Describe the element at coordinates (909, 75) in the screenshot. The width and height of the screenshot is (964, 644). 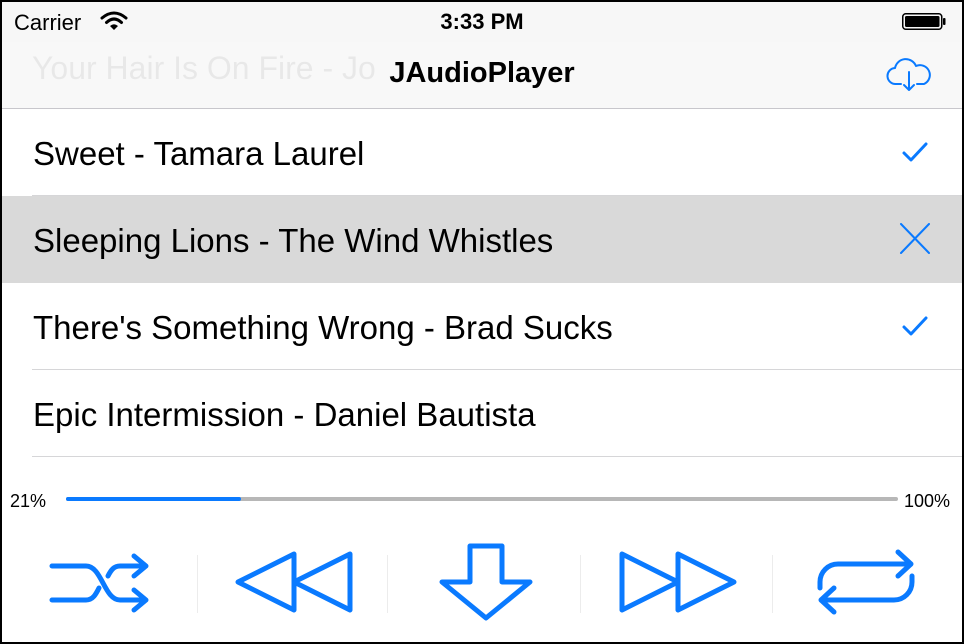
I see `cloud-download-icon` at that location.